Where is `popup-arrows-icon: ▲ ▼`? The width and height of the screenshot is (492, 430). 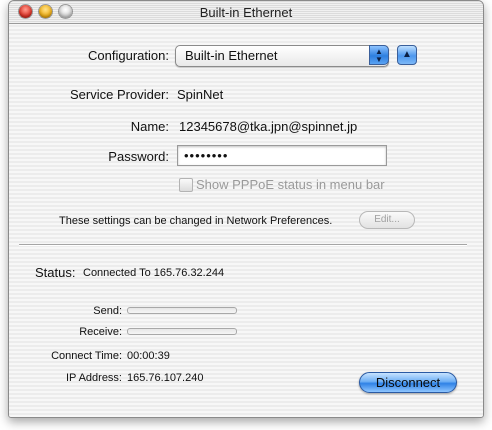
popup-arrows-icon: ▲ ▼ is located at coordinates (379, 55).